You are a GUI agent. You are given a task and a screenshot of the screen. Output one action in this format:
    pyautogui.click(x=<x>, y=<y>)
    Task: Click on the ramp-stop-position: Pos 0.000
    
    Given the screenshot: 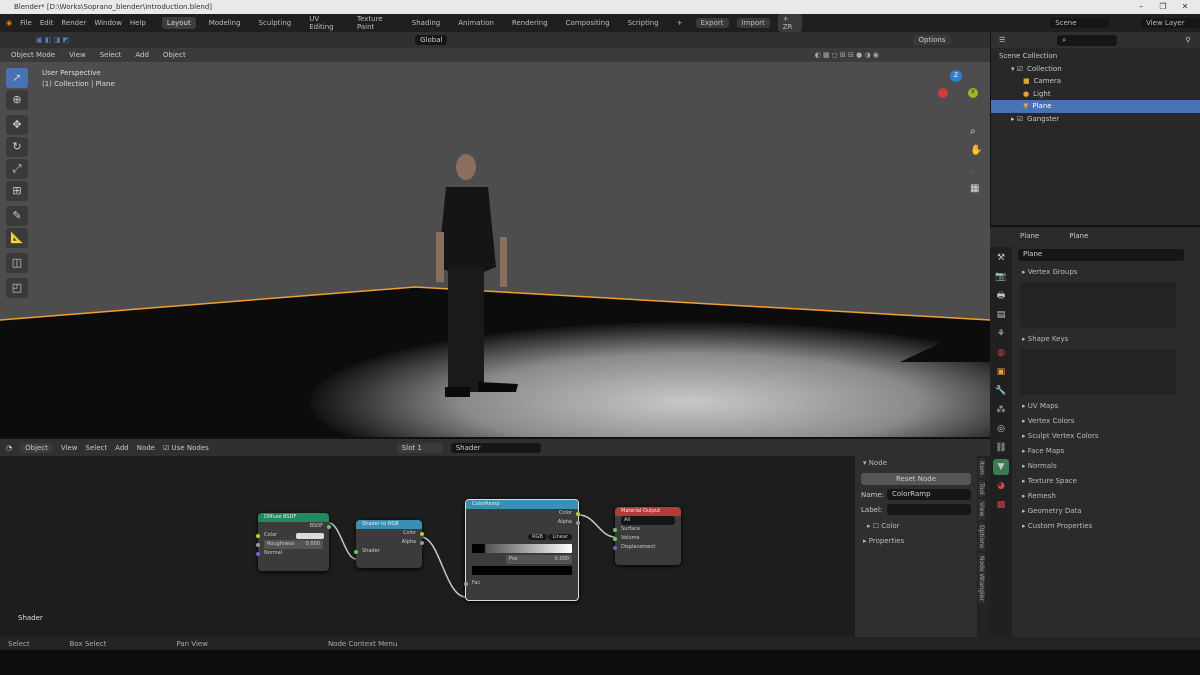 What is the action you would take?
    pyautogui.click(x=522, y=559)
    